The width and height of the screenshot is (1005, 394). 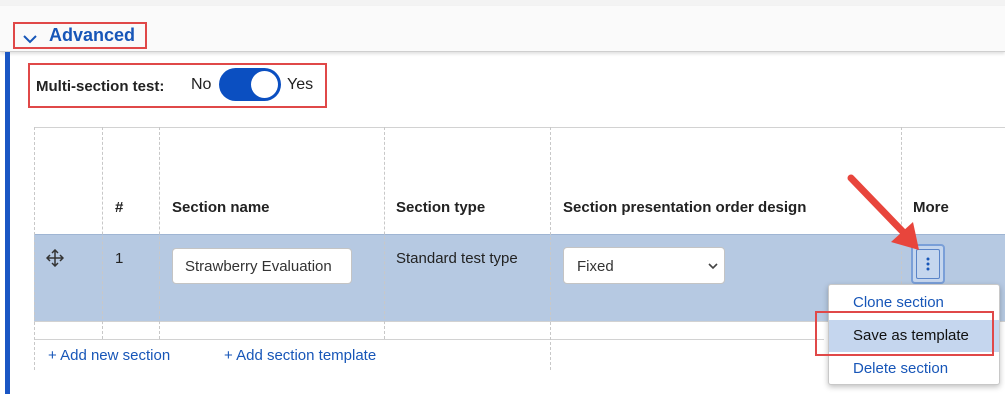 What do you see at coordinates (914, 369) in the screenshot?
I see `menu-item-delete-section: Delete section` at bounding box center [914, 369].